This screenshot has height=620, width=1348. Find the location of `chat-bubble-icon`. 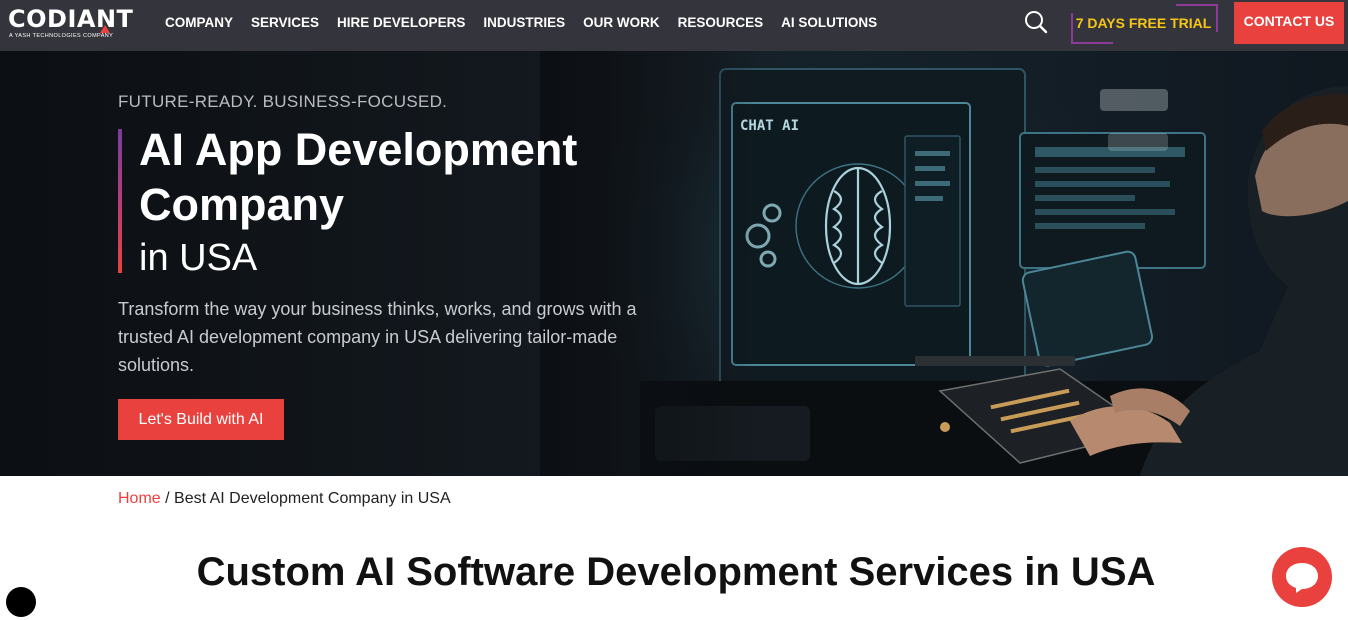

chat-bubble-icon is located at coordinates (1302, 578).